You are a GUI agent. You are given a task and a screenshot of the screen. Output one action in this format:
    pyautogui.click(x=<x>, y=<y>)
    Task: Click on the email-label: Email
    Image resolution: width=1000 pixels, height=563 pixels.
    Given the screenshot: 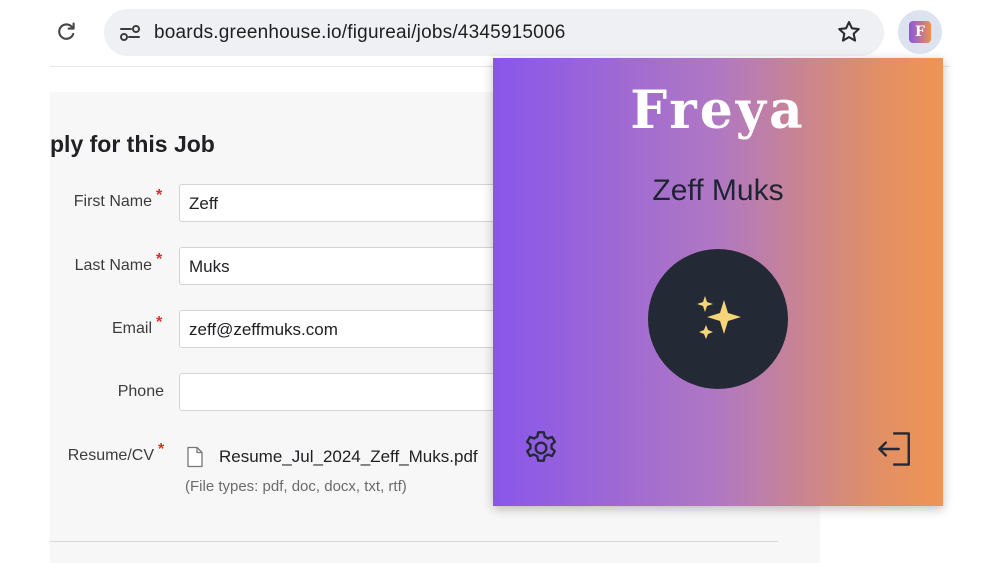 What is the action you would take?
    pyautogui.click(x=131, y=328)
    